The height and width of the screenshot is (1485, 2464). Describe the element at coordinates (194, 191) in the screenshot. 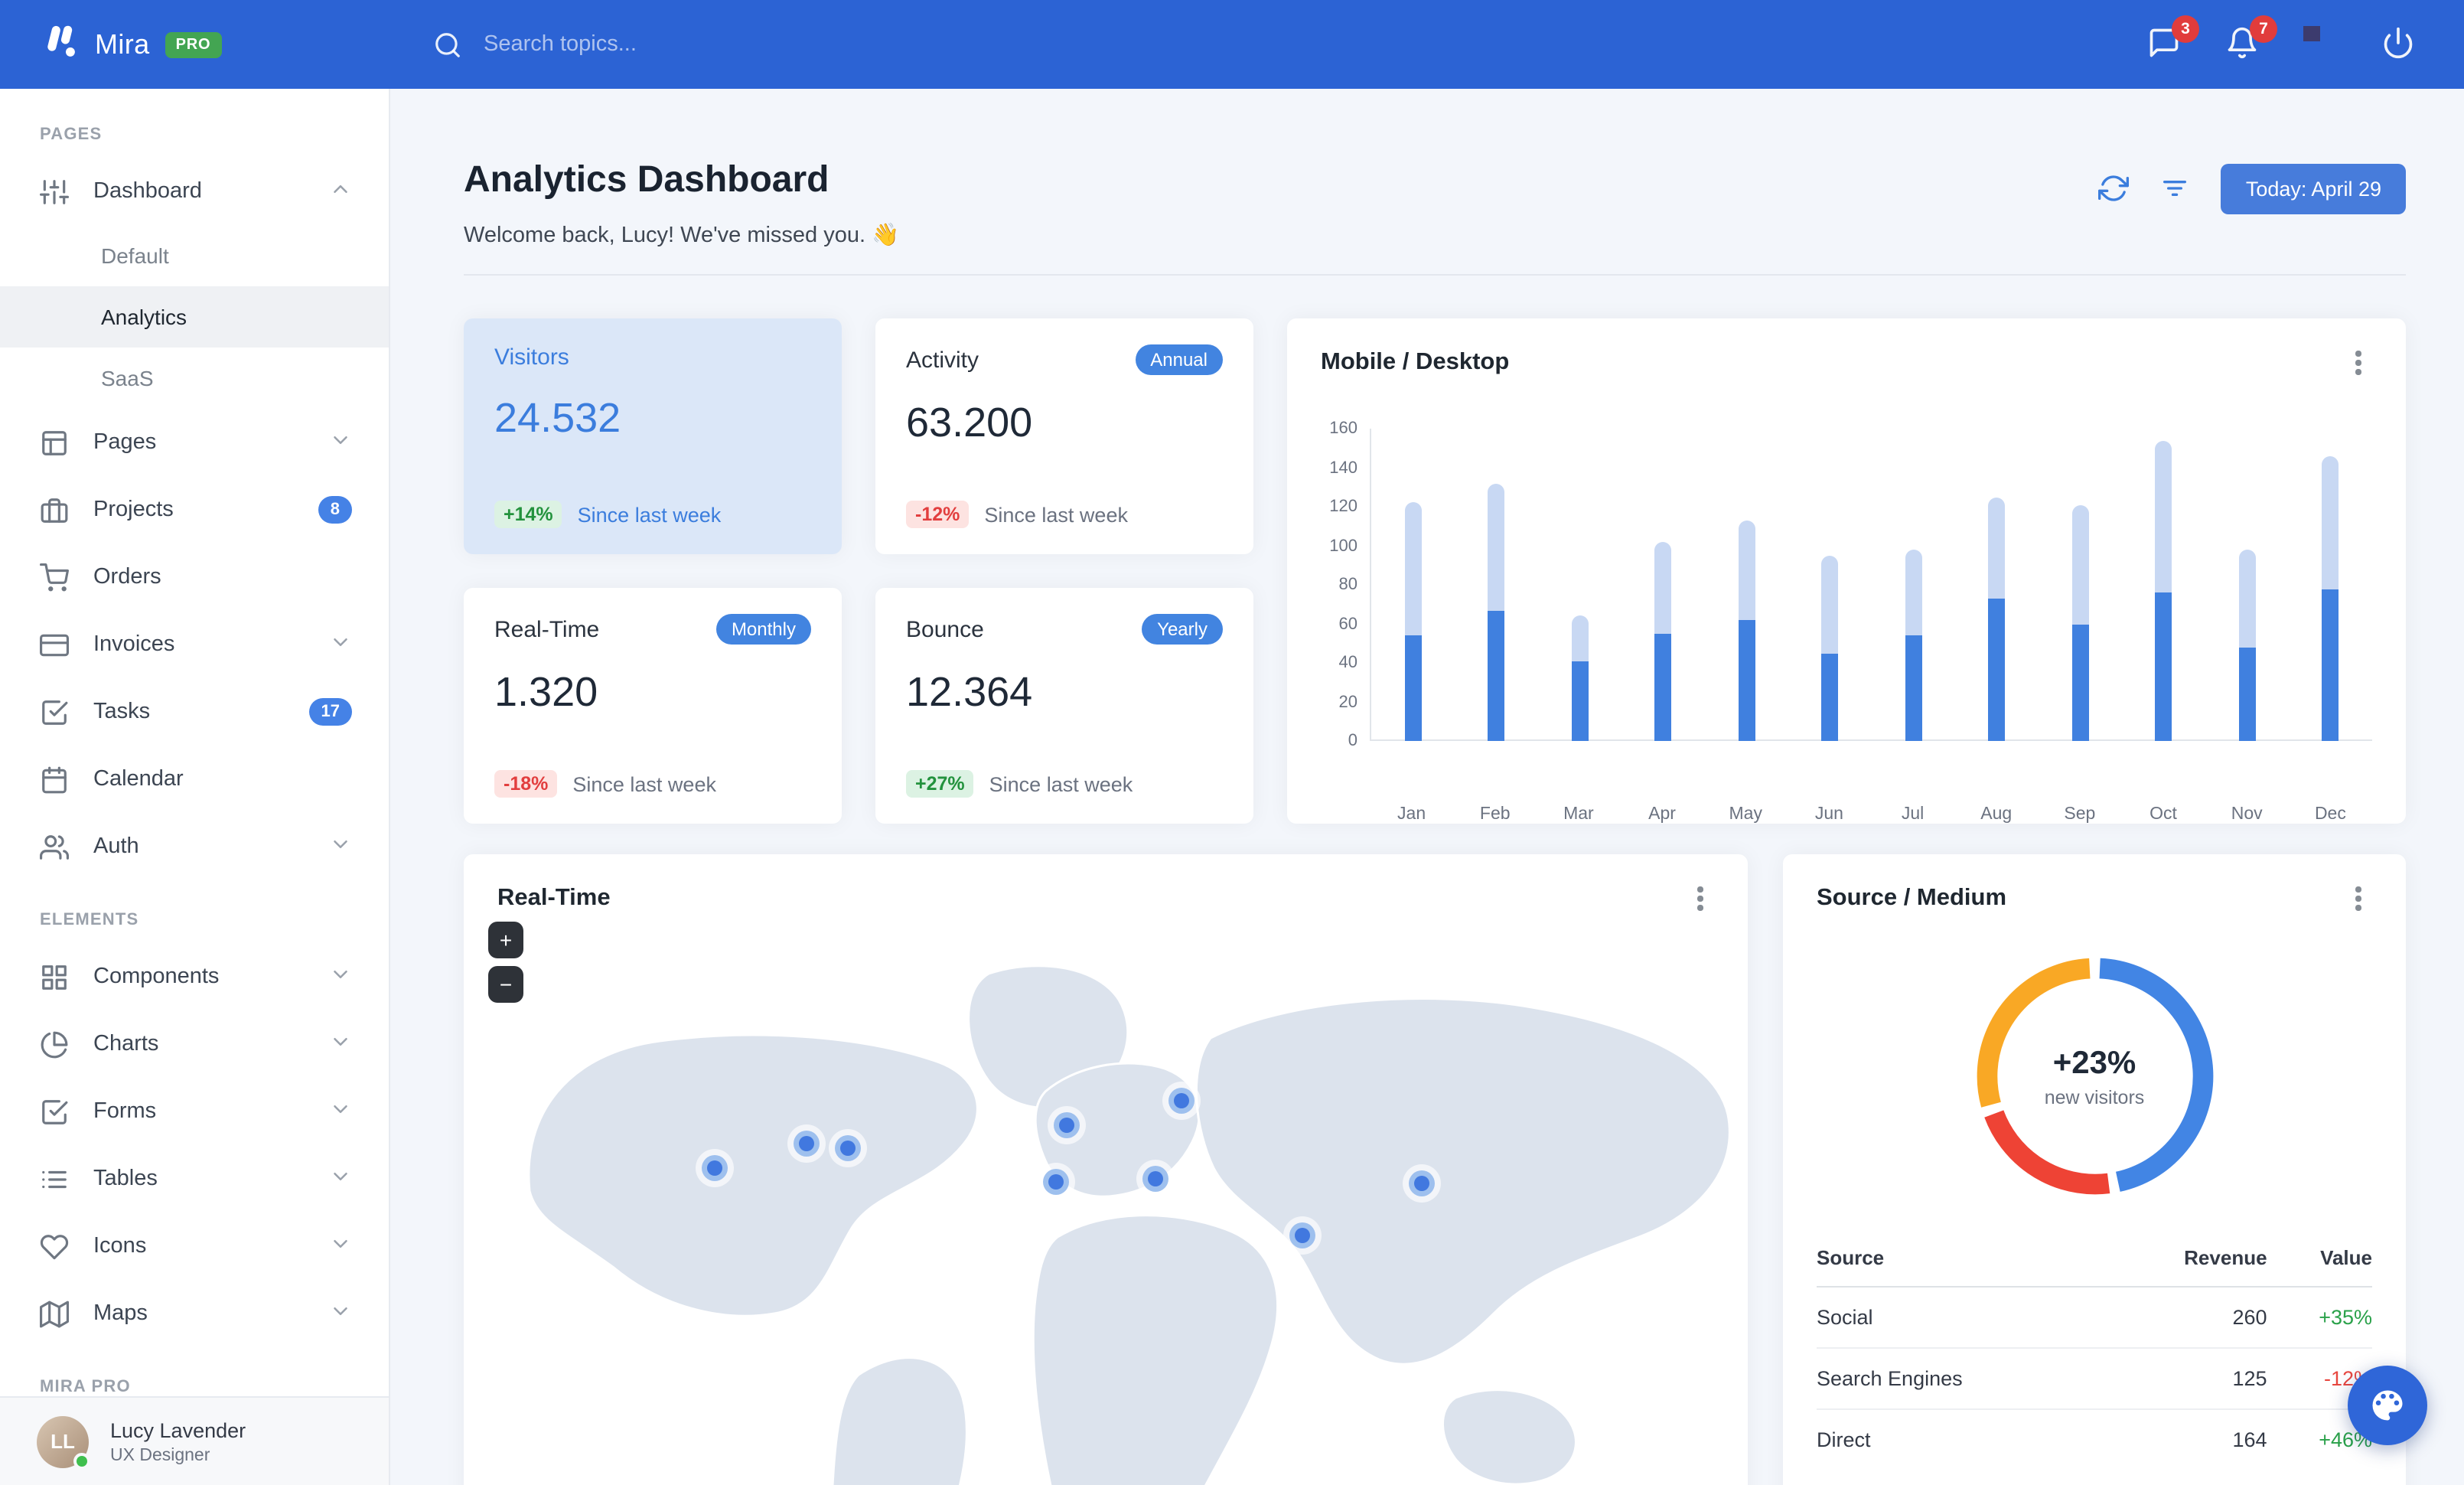

I see `sidebar-item-dashboard: Dashboard` at that location.